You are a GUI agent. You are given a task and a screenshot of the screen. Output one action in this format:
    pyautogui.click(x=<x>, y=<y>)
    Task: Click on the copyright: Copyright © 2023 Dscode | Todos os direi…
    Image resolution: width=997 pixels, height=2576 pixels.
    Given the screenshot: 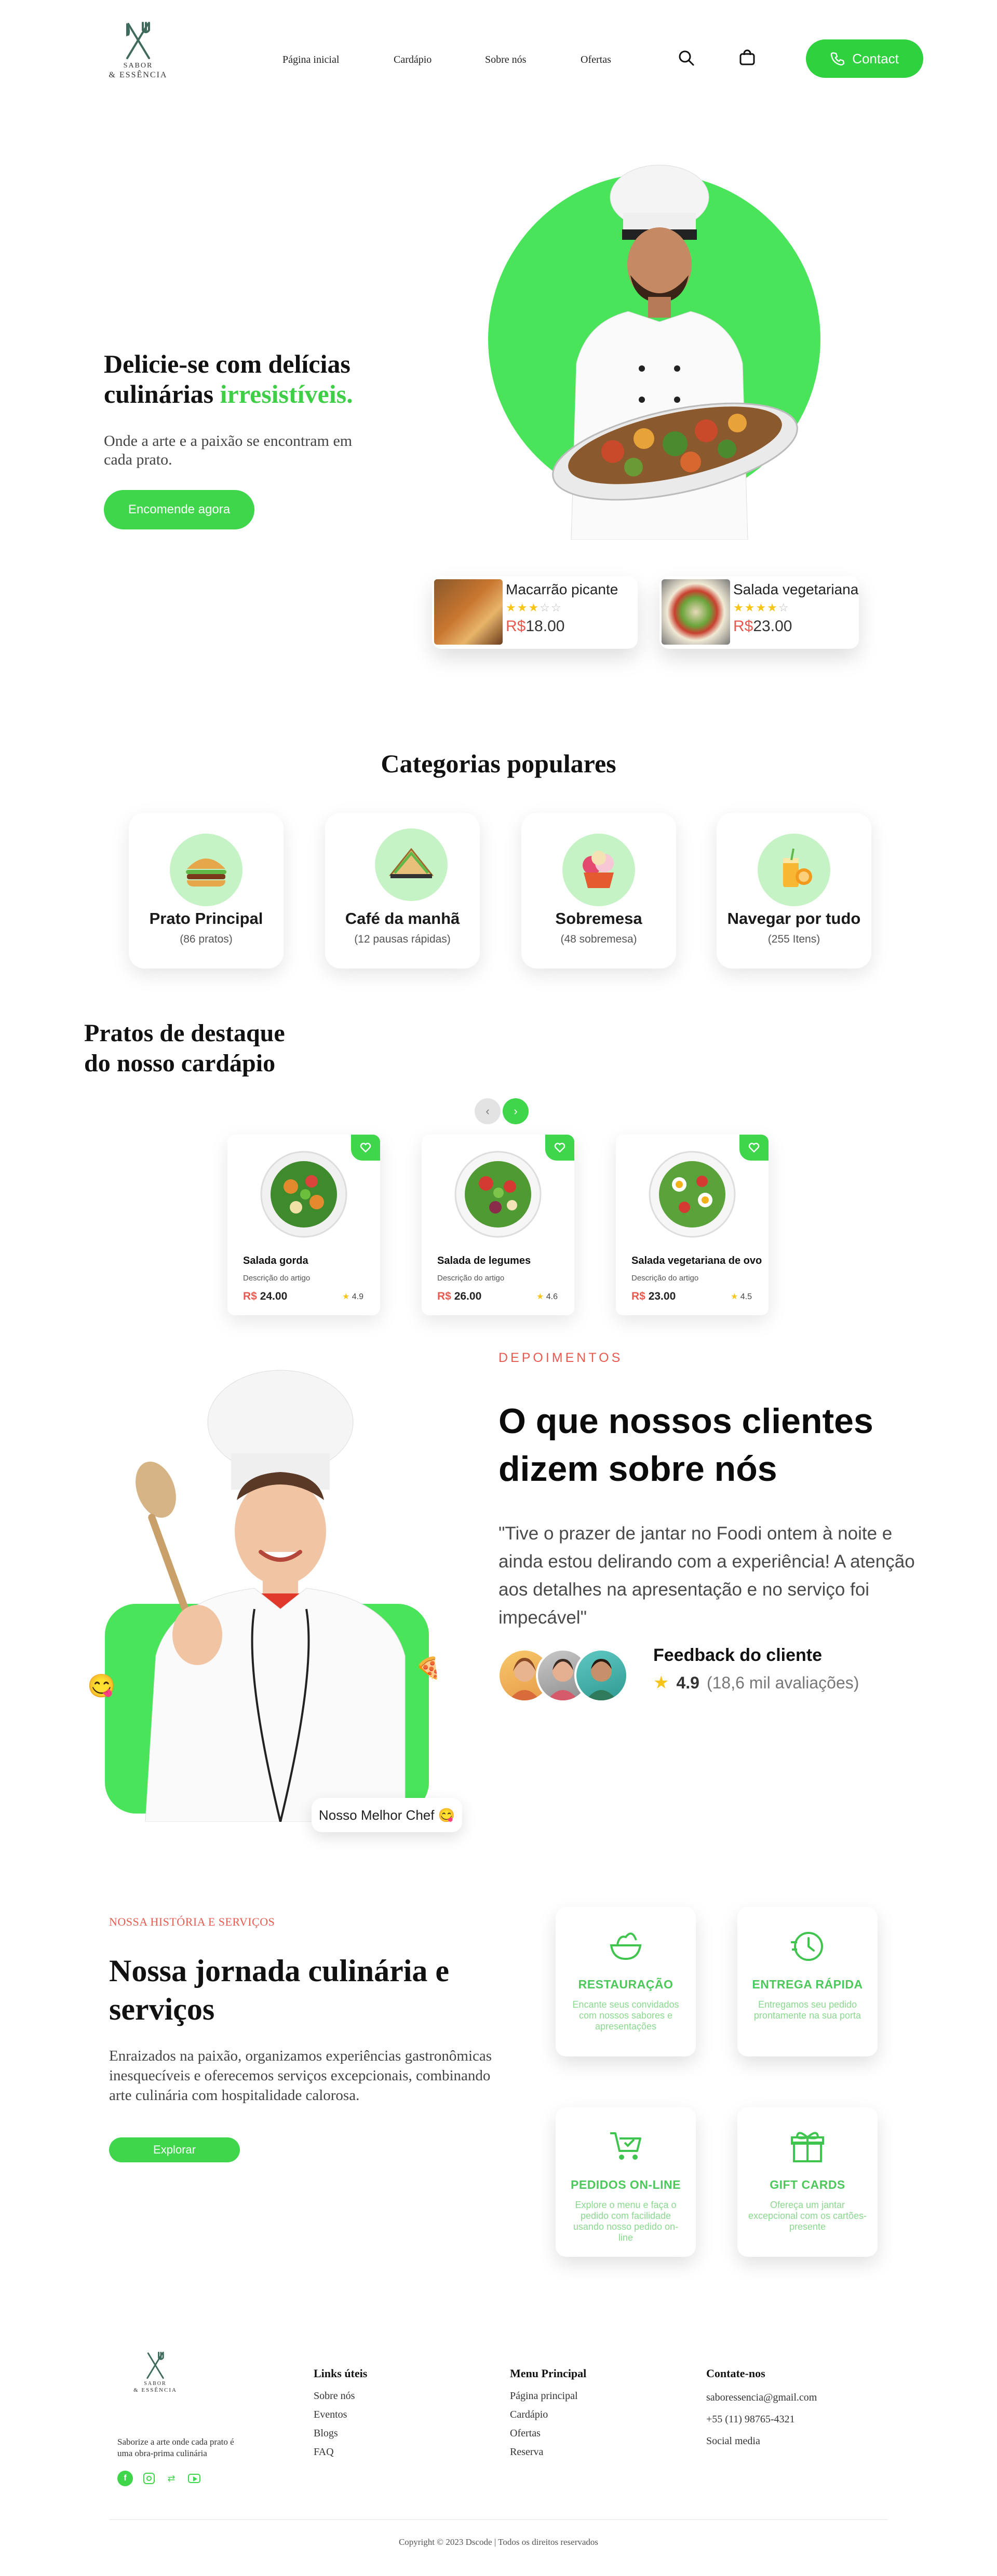 What is the action you would take?
    pyautogui.click(x=498, y=2542)
    